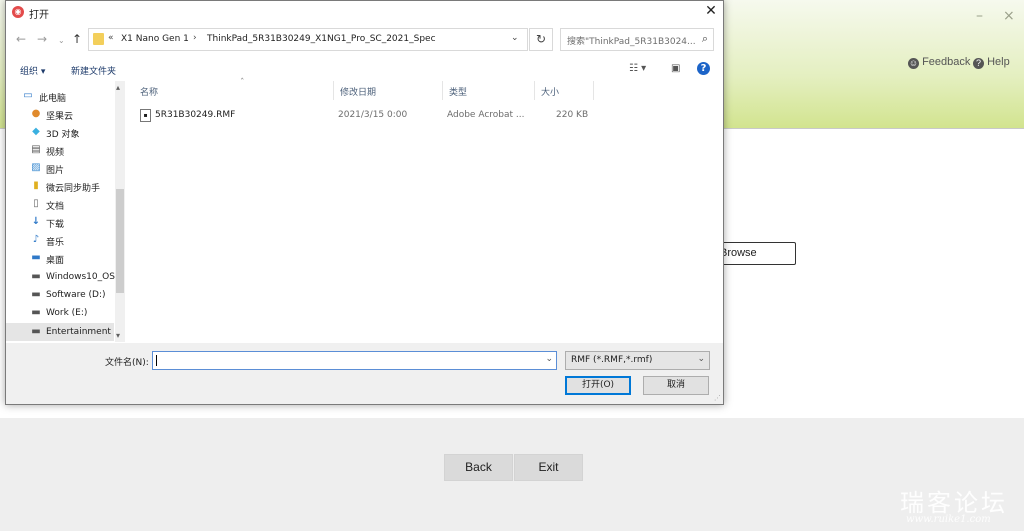 Image resolution: width=1024 pixels, height=531 pixels. What do you see at coordinates (111, 38) in the screenshot?
I see `breadcrumb-overflow: «` at bounding box center [111, 38].